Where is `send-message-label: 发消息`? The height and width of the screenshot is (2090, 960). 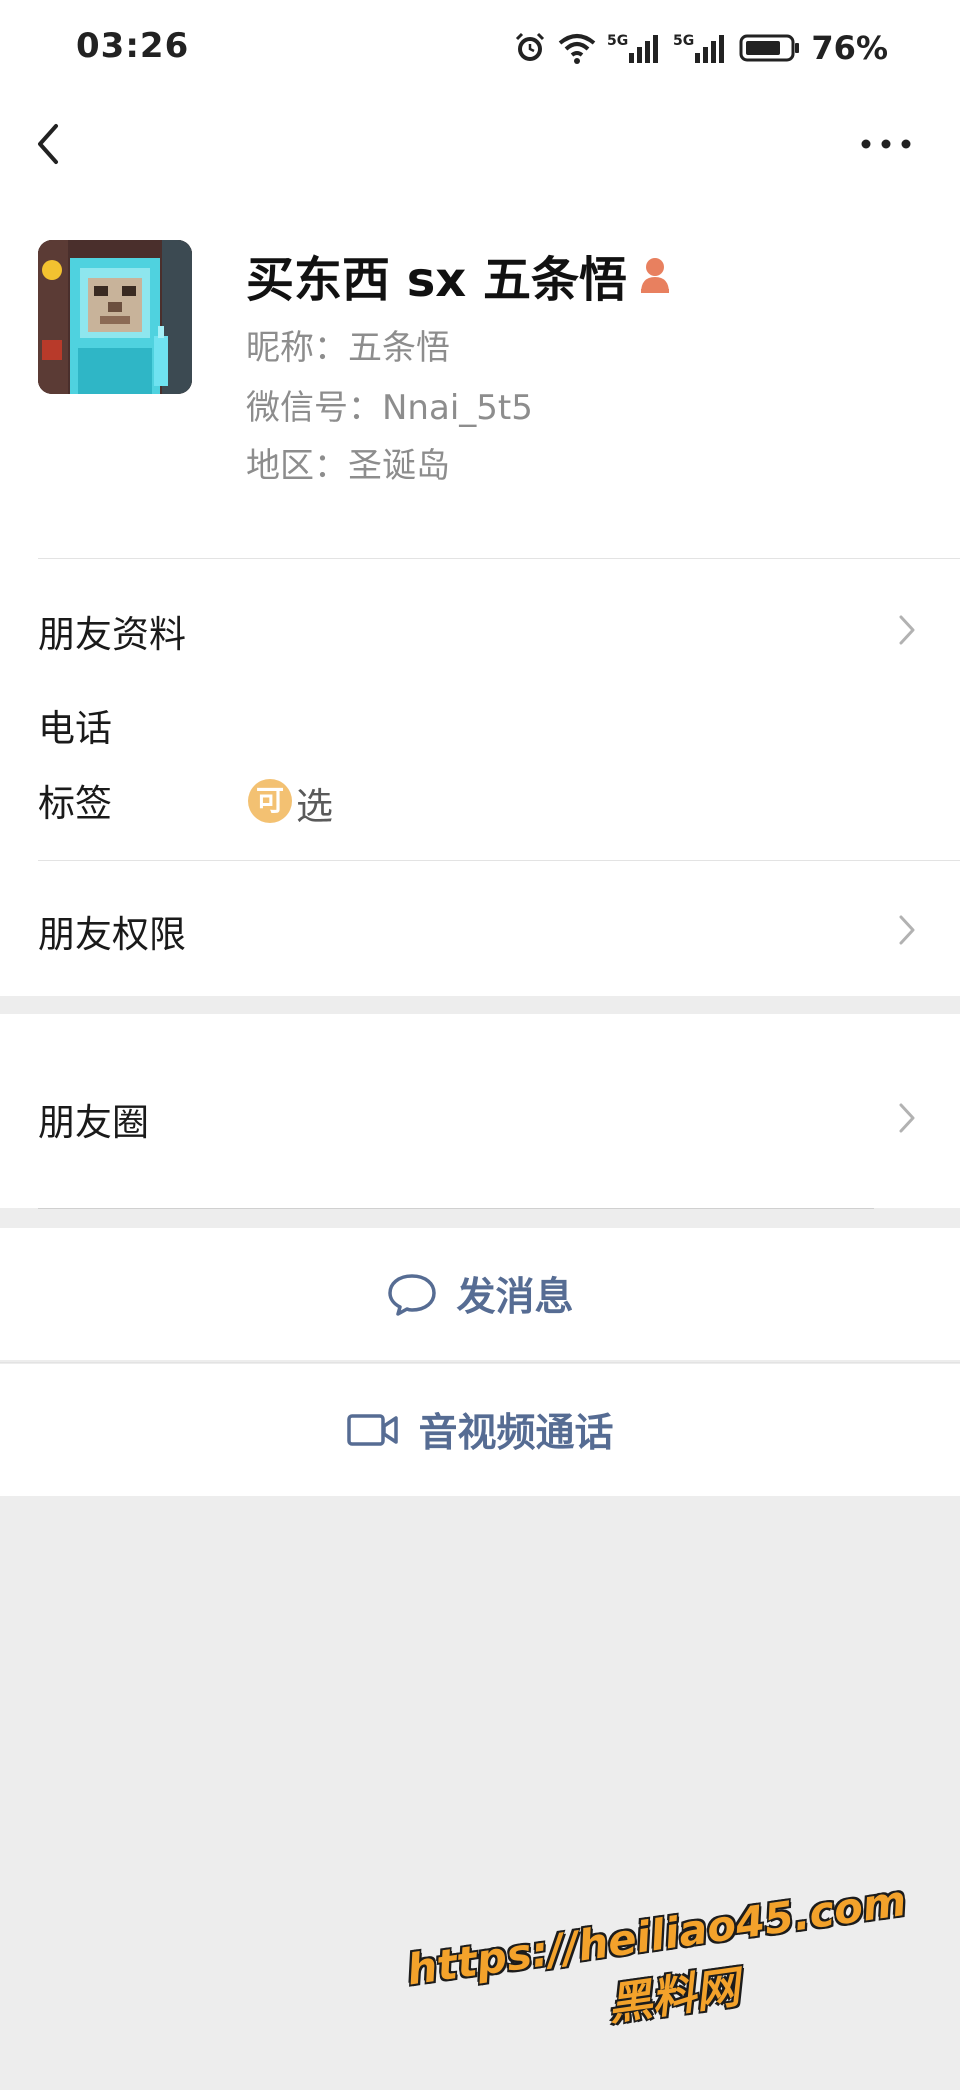 send-message-label: 发消息 is located at coordinates (515, 1297).